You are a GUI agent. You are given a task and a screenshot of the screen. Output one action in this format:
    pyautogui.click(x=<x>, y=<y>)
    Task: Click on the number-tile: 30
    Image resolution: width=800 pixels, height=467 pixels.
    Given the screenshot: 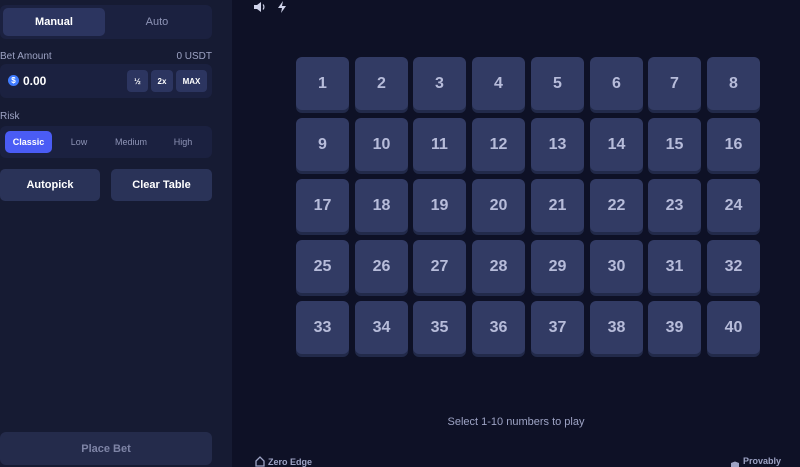 What is the action you would take?
    pyautogui.click(x=616, y=266)
    